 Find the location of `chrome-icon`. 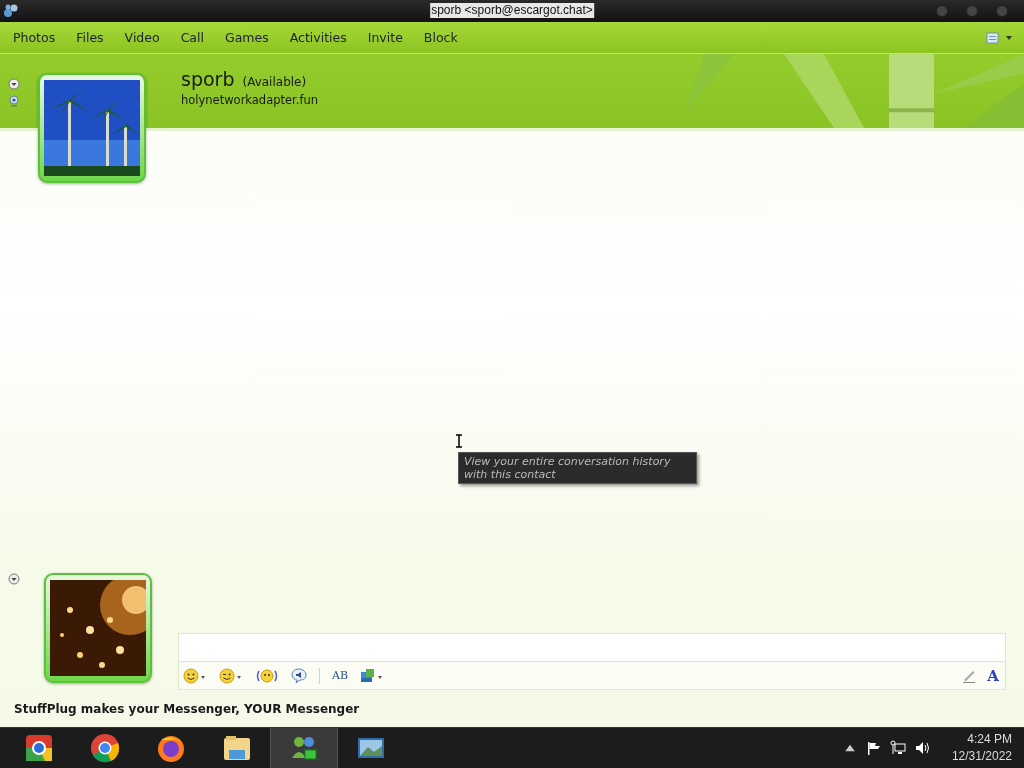

chrome-icon is located at coordinates (105, 748).